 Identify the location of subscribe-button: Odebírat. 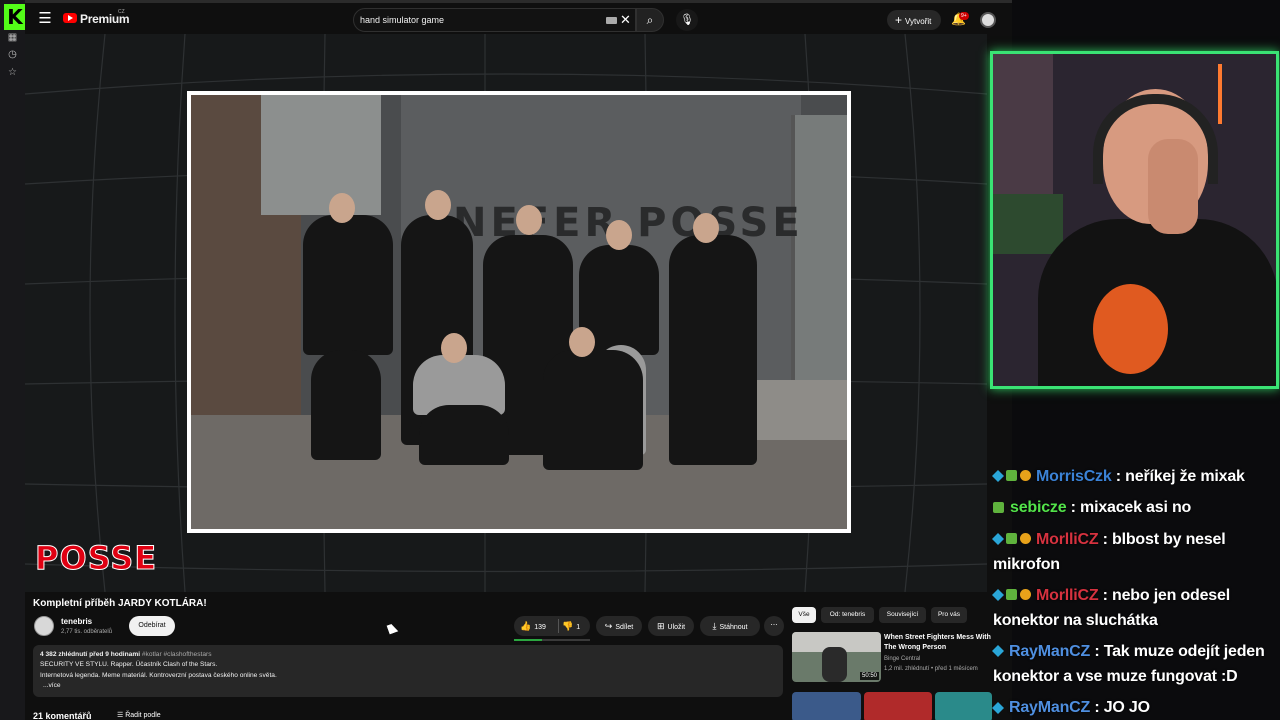
(152, 626).